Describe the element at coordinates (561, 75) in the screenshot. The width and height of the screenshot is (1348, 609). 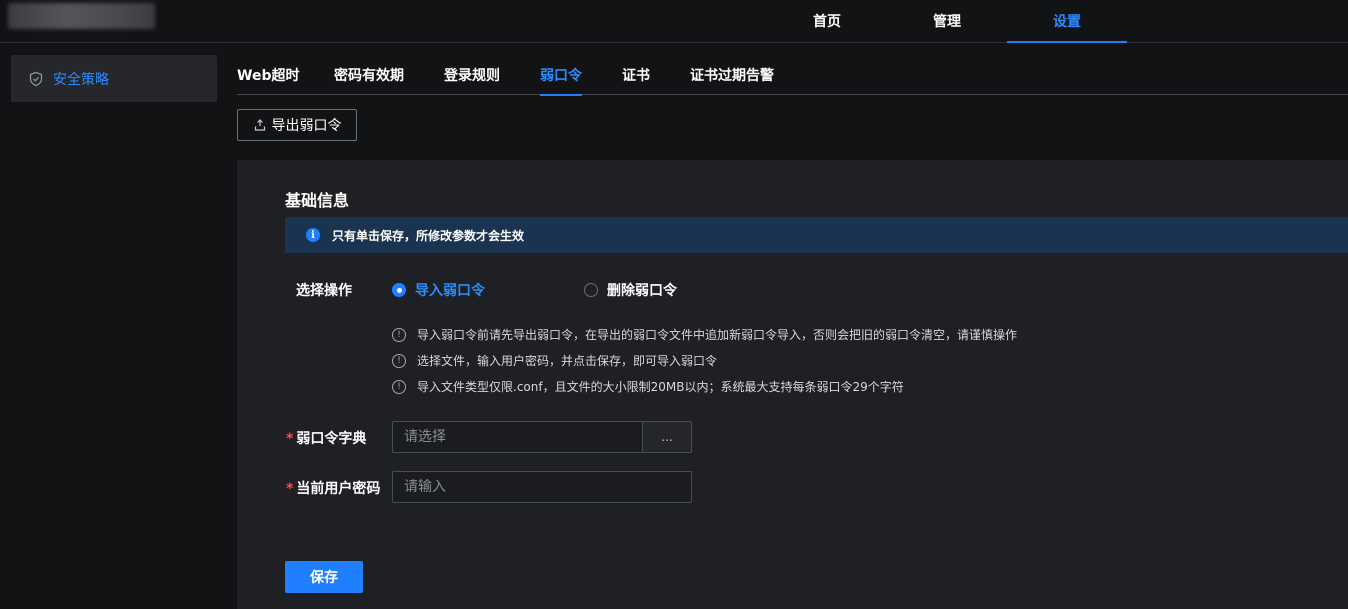
I see `tab-weak-password: 弱口令` at that location.